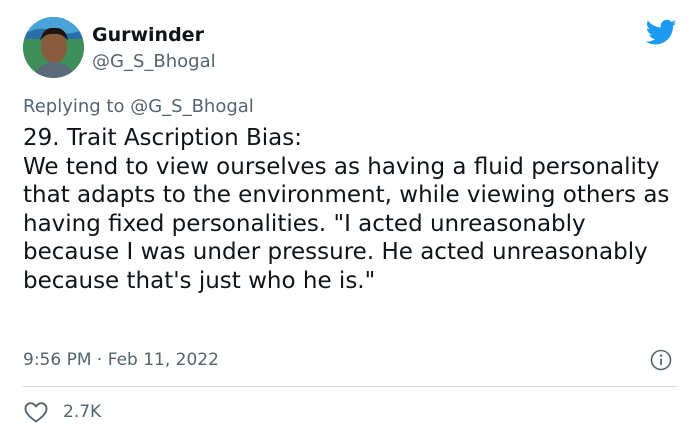  Describe the element at coordinates (148, 35) in the screenshot. I see `author-display-name: Gurwinder` at that location.